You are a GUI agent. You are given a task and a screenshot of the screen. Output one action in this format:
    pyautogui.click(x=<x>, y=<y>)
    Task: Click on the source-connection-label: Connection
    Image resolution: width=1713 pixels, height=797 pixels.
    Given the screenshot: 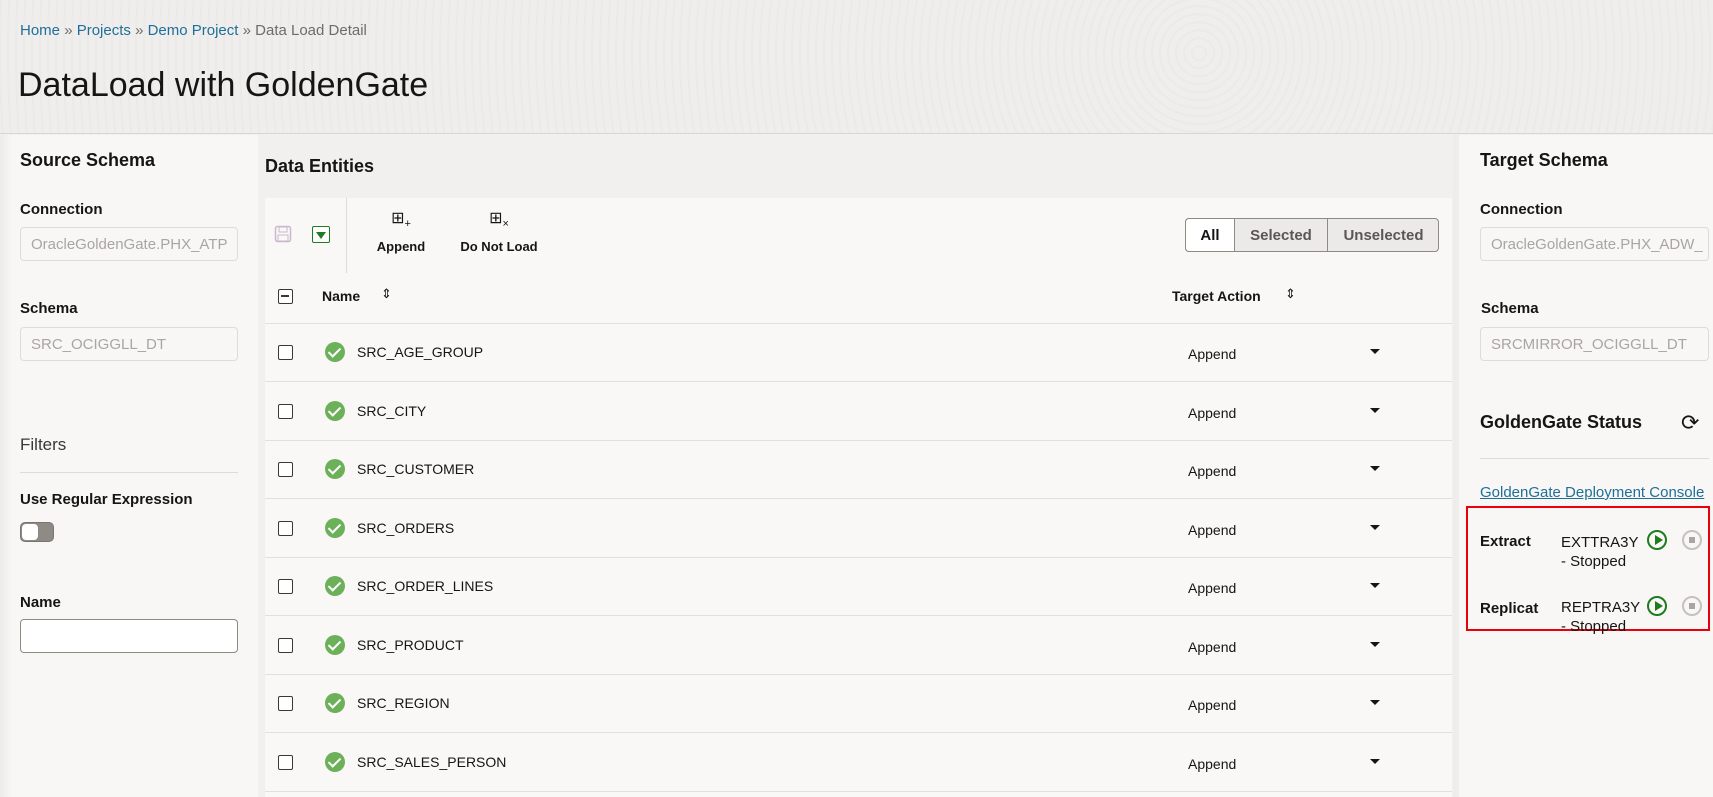 What is the action you would take?
    pyautogui.click(x=61, y=209)
    